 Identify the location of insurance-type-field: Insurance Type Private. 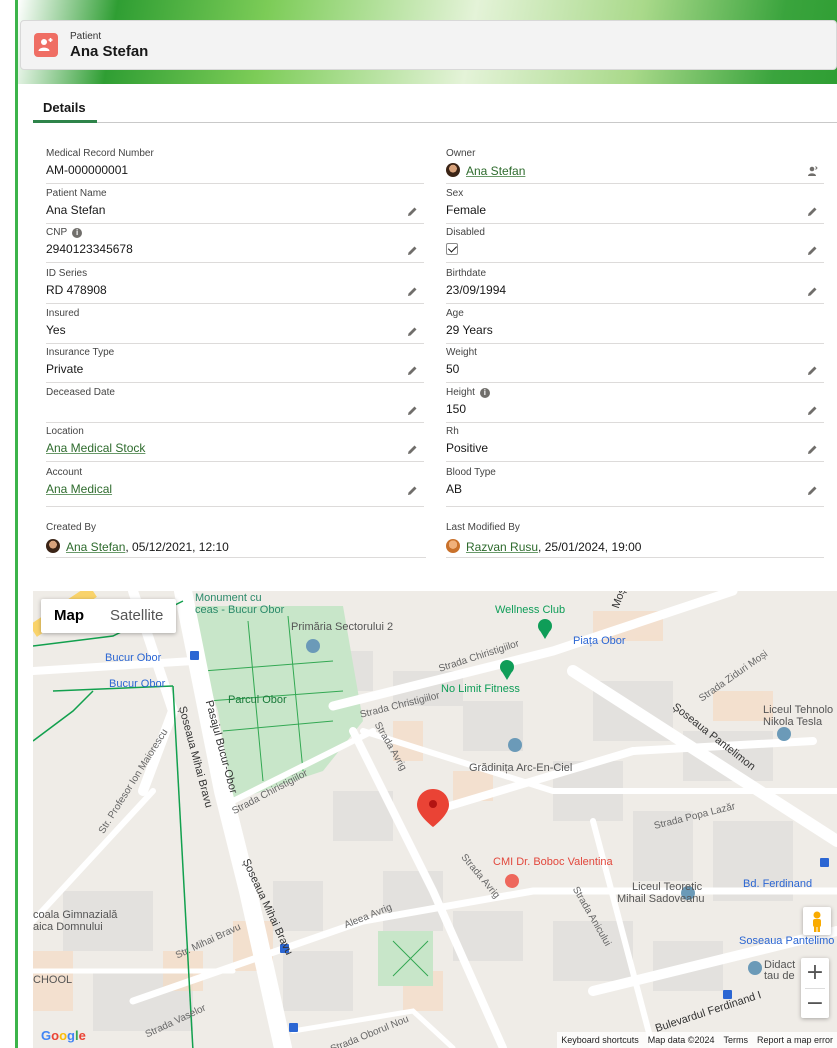
(235, 365).